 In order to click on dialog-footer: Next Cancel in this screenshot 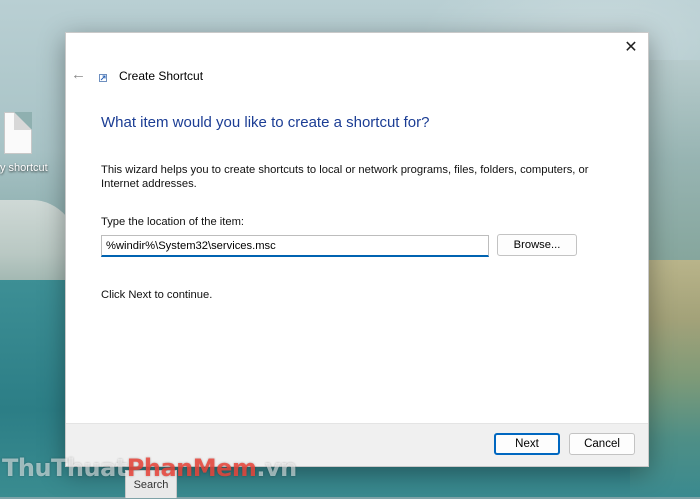, I will do `click(357, 444)`.